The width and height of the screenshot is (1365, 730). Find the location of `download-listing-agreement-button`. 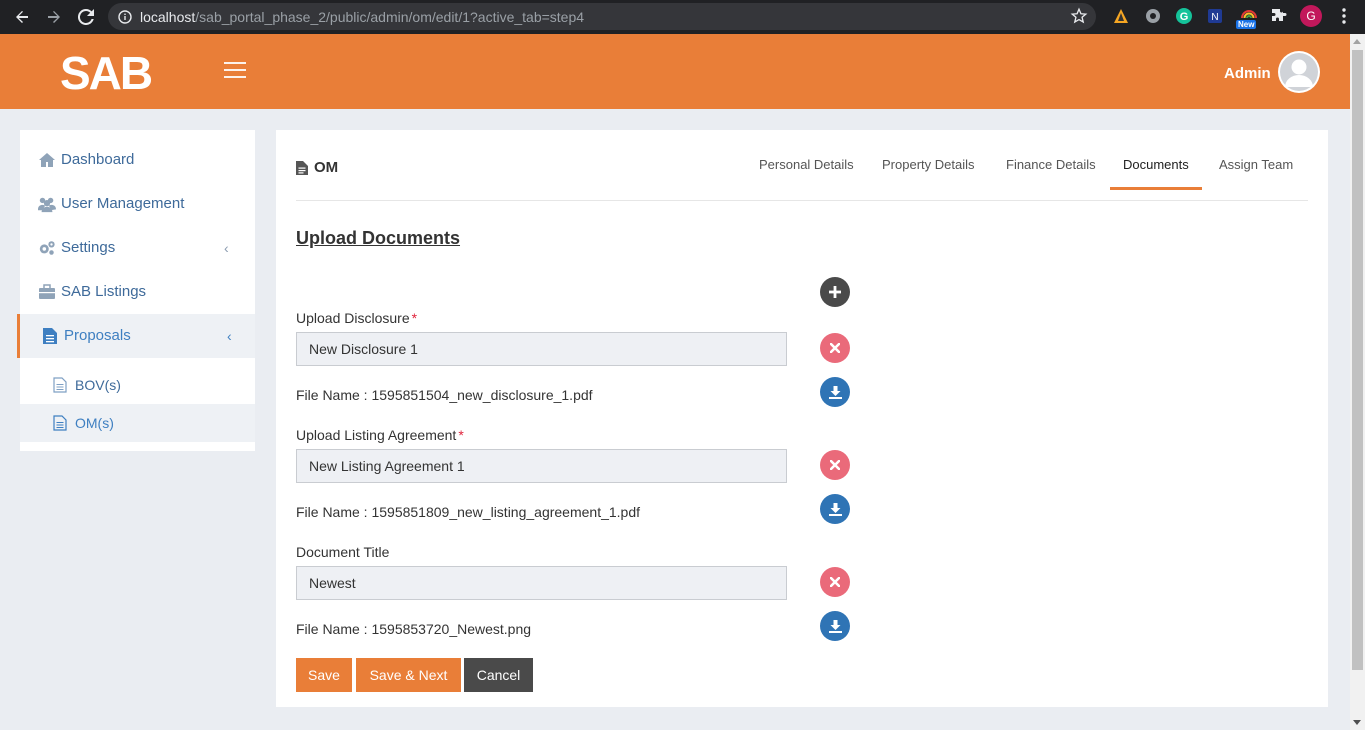

download-listing-agreement-button is located at coordinates (835, 509).